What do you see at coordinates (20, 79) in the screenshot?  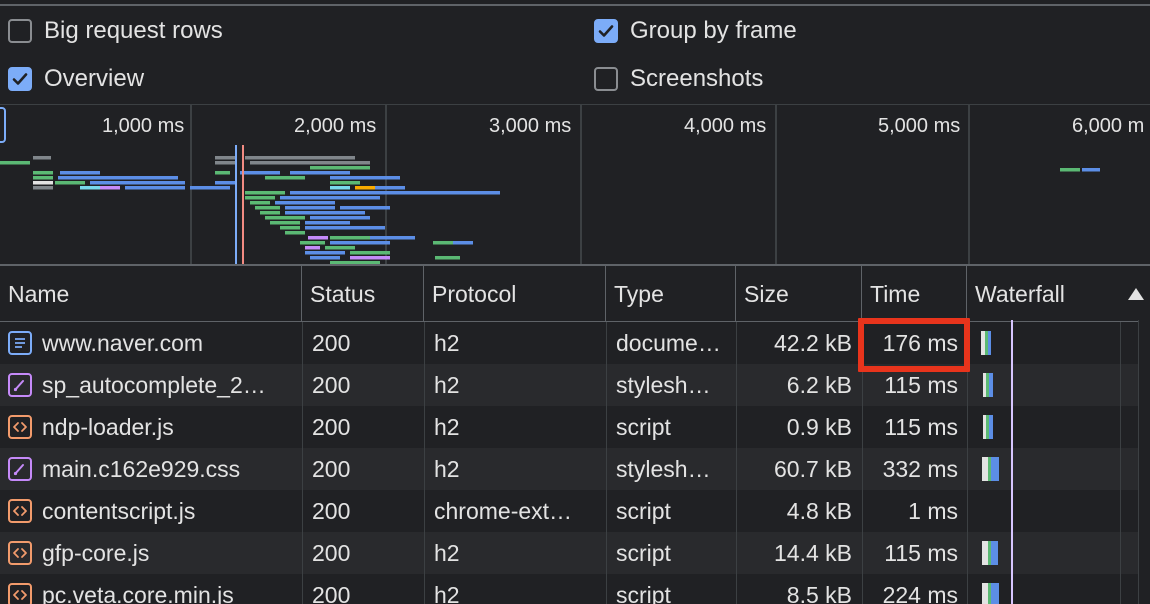 I see `overview-checkbox` at bounding box center [20, 79].